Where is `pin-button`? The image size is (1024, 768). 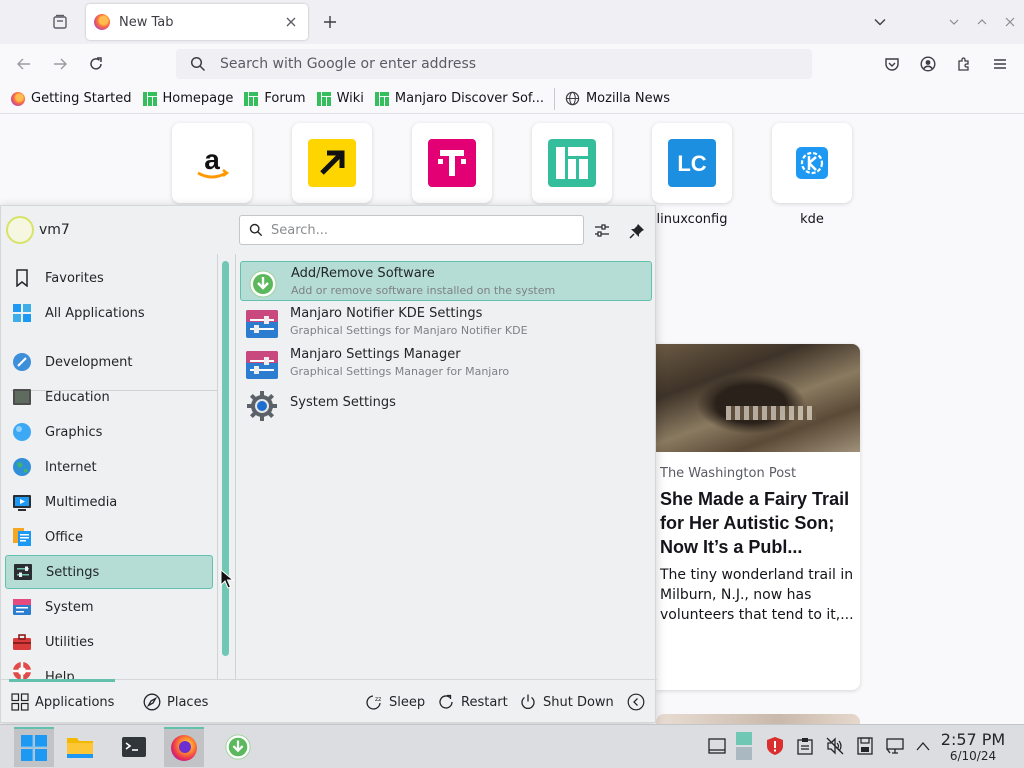 pin-button is located at coordinates (637, 231).